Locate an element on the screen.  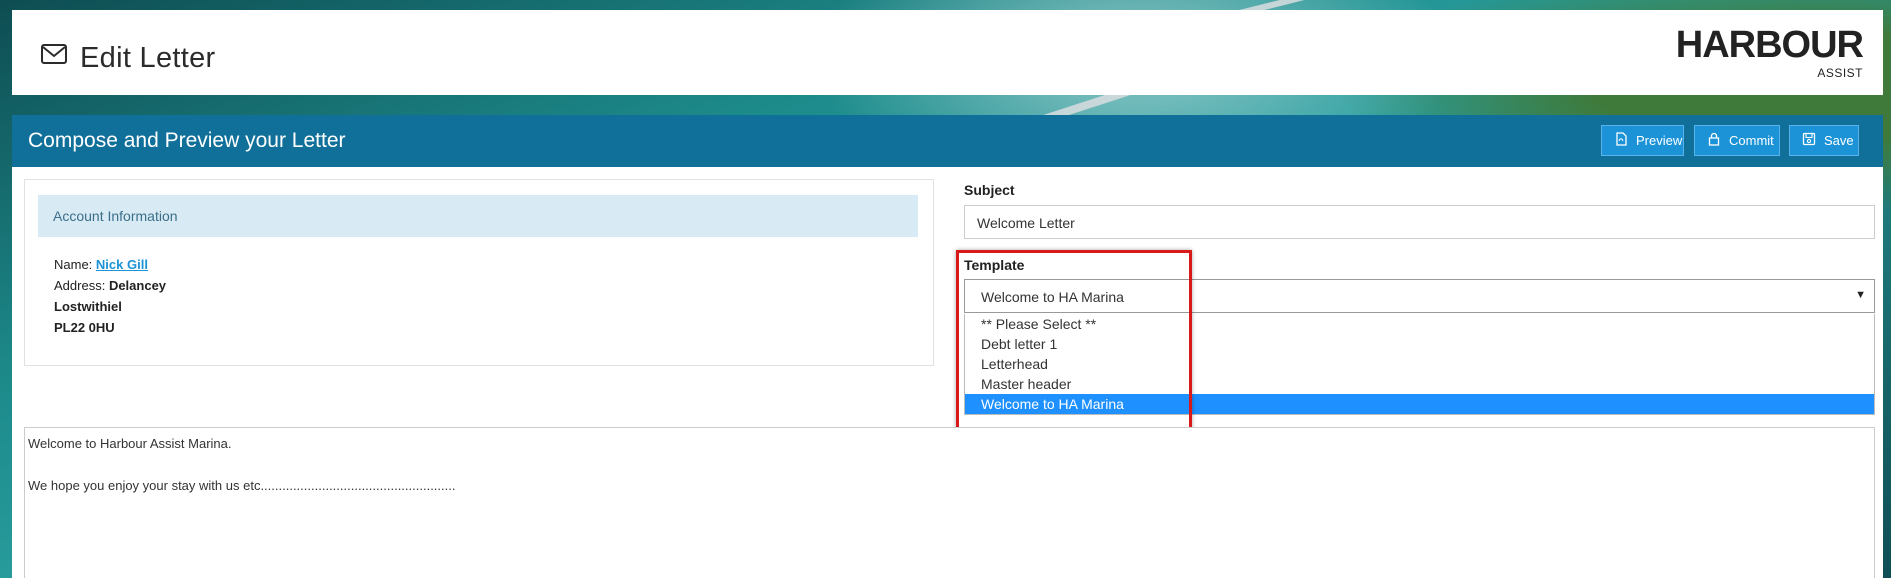
panel-title: Compose and Preview your Letter is located at coordinates (187, 140).